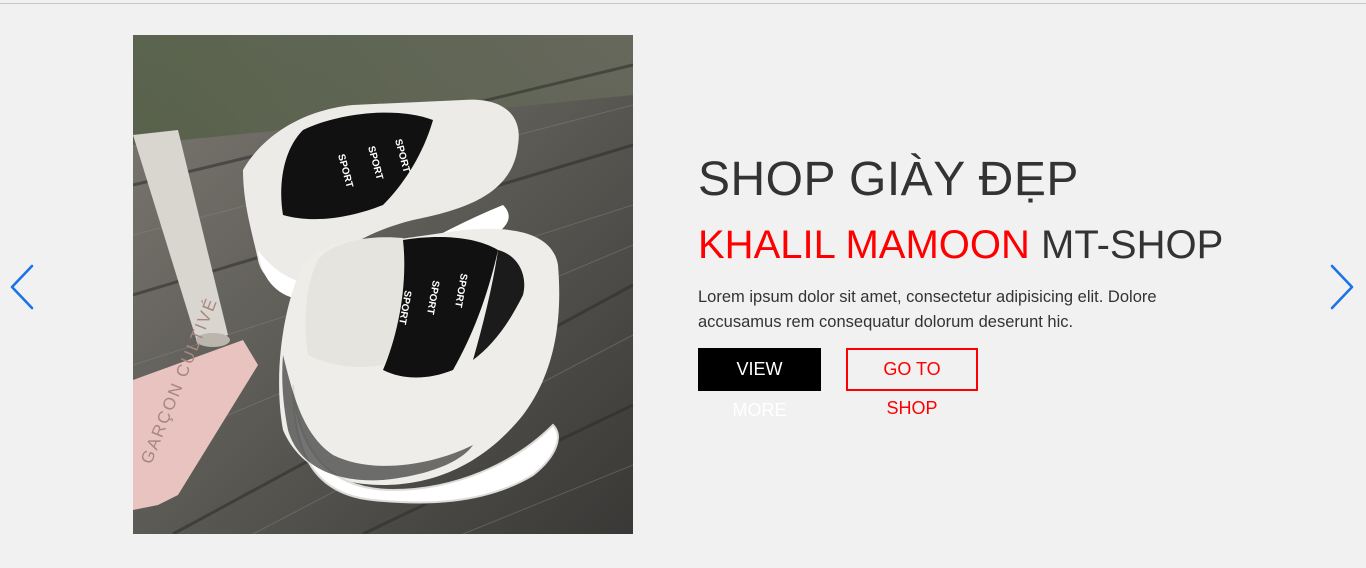  Describe the element at coordinates (998, 384) in the screenshot. I see `slide-buttons: VIEW MORE GO TO SHOP` at that location.